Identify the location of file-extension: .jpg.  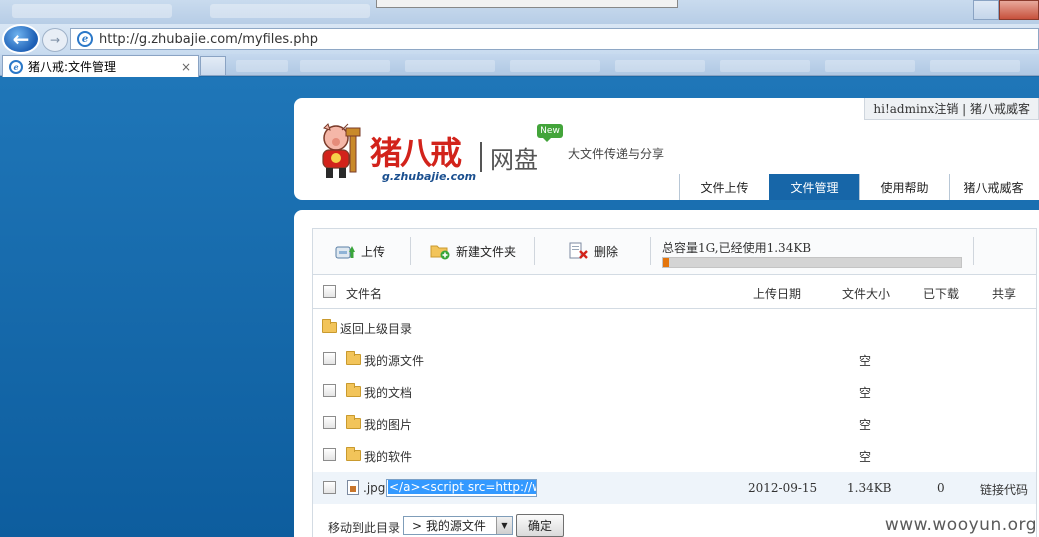
(374, 488).